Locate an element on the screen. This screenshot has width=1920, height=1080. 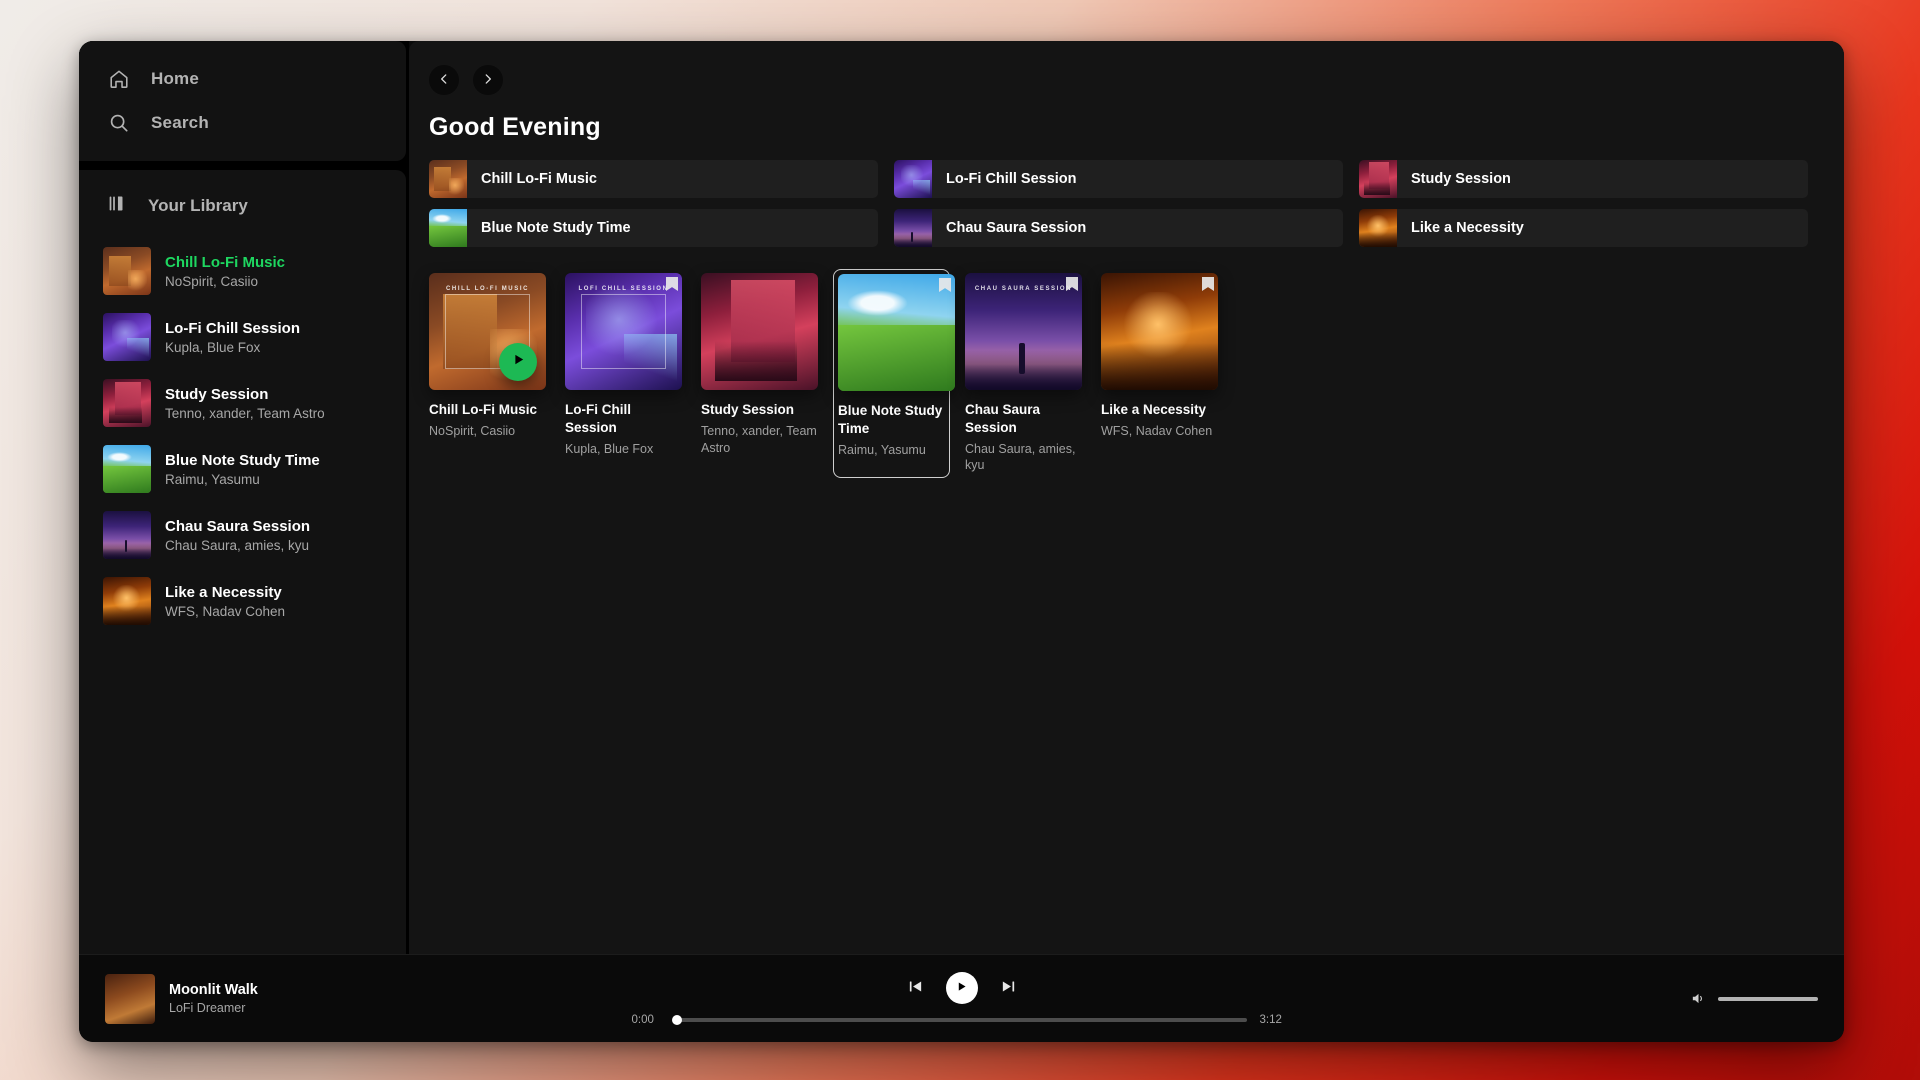
quick-tile-label: Like a Necessity is located at coordinates (1467, 228).